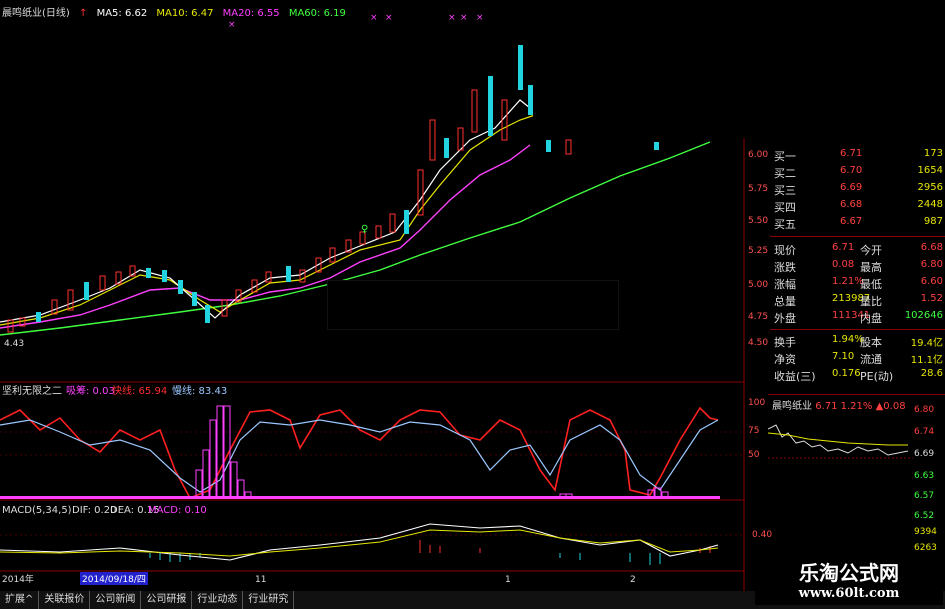  Describe the element at coordinates (858, 358) in the screenshot. I see `quote-row: 净资 7.10 流通 11.1亿` at that location.